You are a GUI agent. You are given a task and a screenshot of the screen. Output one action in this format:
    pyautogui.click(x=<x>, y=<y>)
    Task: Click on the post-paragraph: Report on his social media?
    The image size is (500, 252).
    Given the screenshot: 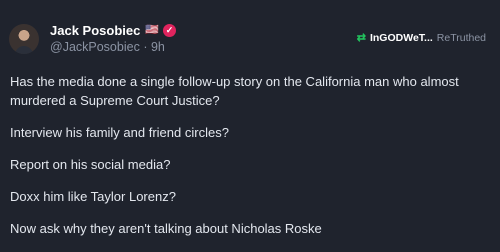 What is the action you would take?
    pyautogui.click(x=90, y=164)
    